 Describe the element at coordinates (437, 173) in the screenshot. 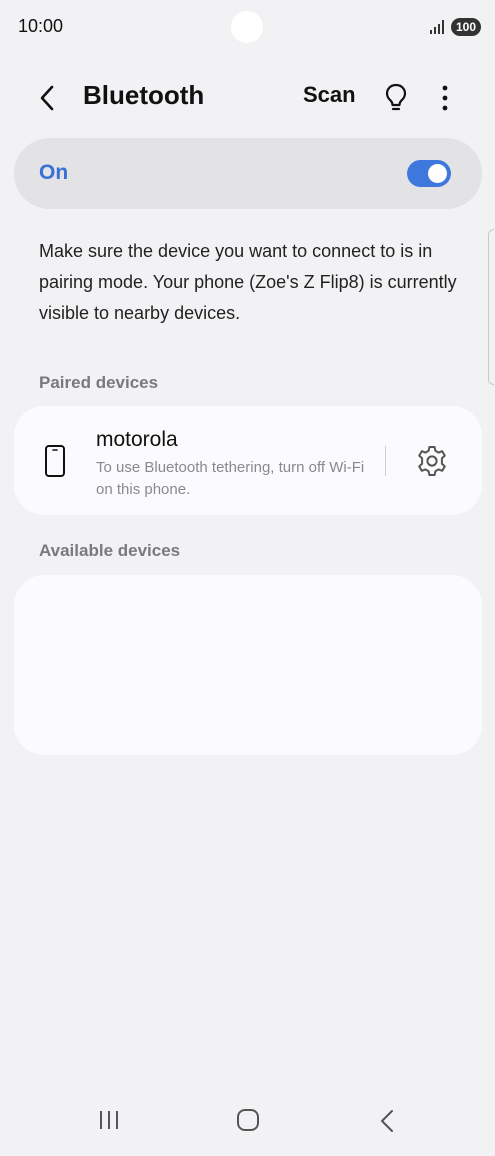

I see `toggle-knob` at that location.